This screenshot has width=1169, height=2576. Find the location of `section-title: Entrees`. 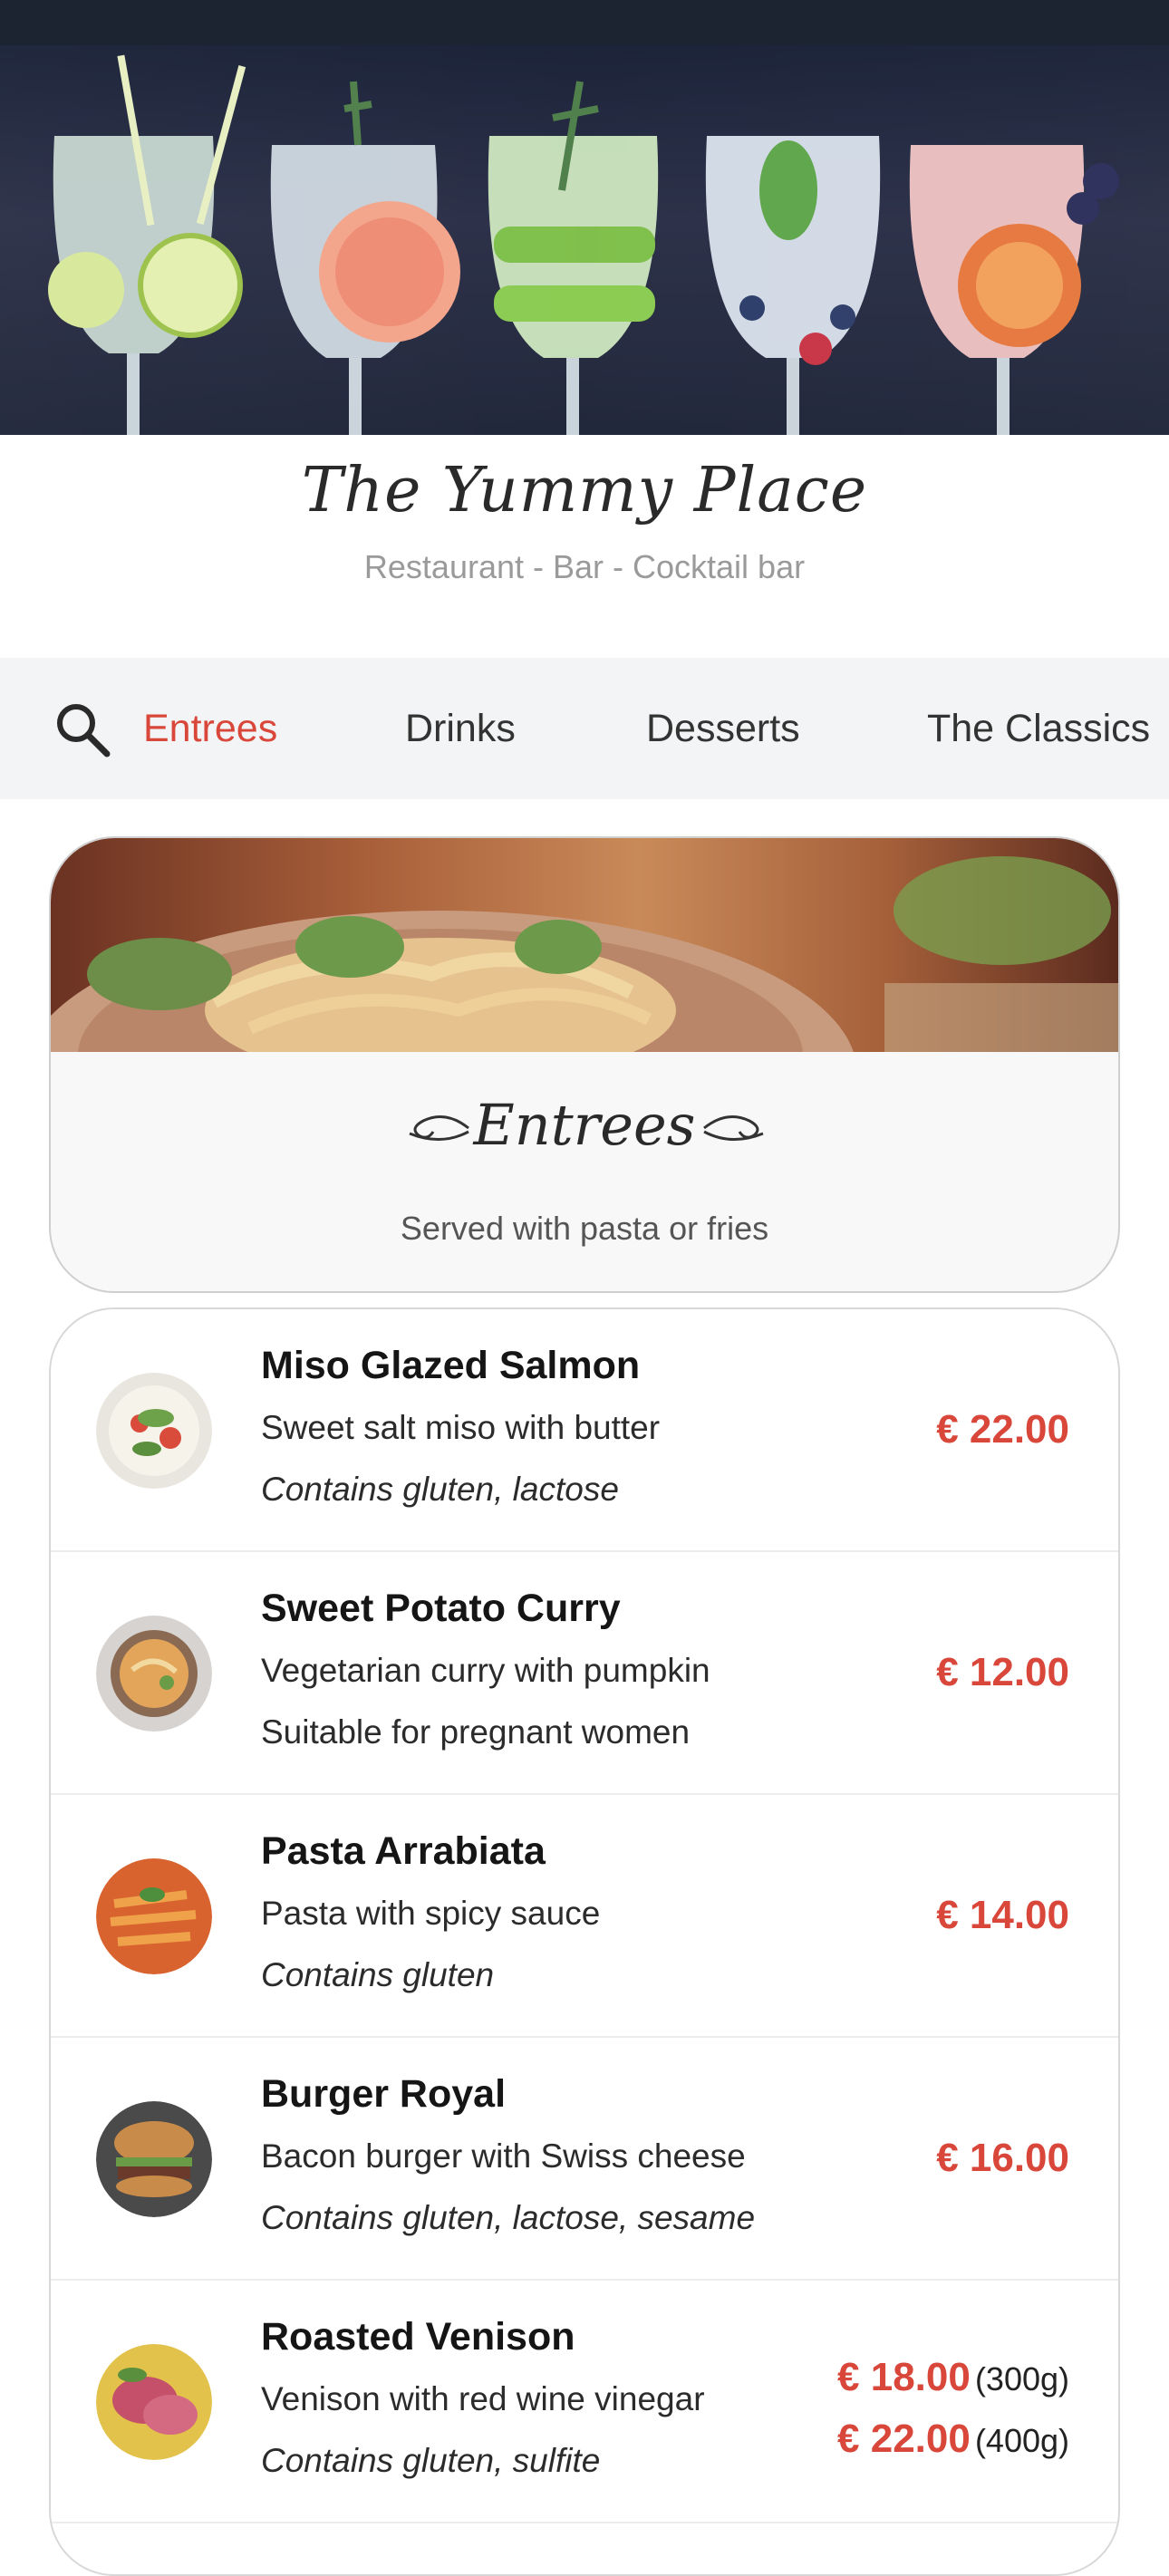

section-title: Entrees is located at coordinates (584, 1125).